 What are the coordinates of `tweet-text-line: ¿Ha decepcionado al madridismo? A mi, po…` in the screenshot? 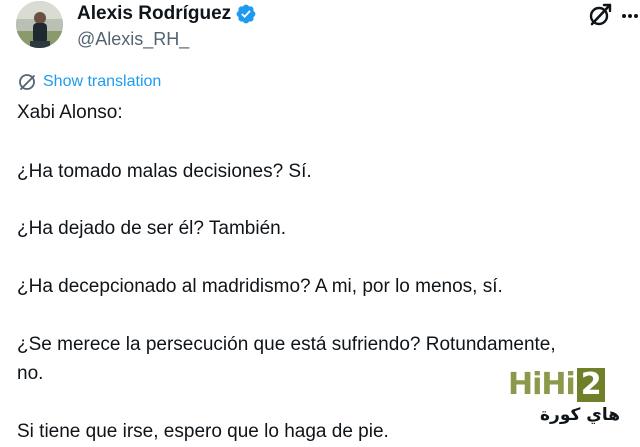 It's located at (260, 286).